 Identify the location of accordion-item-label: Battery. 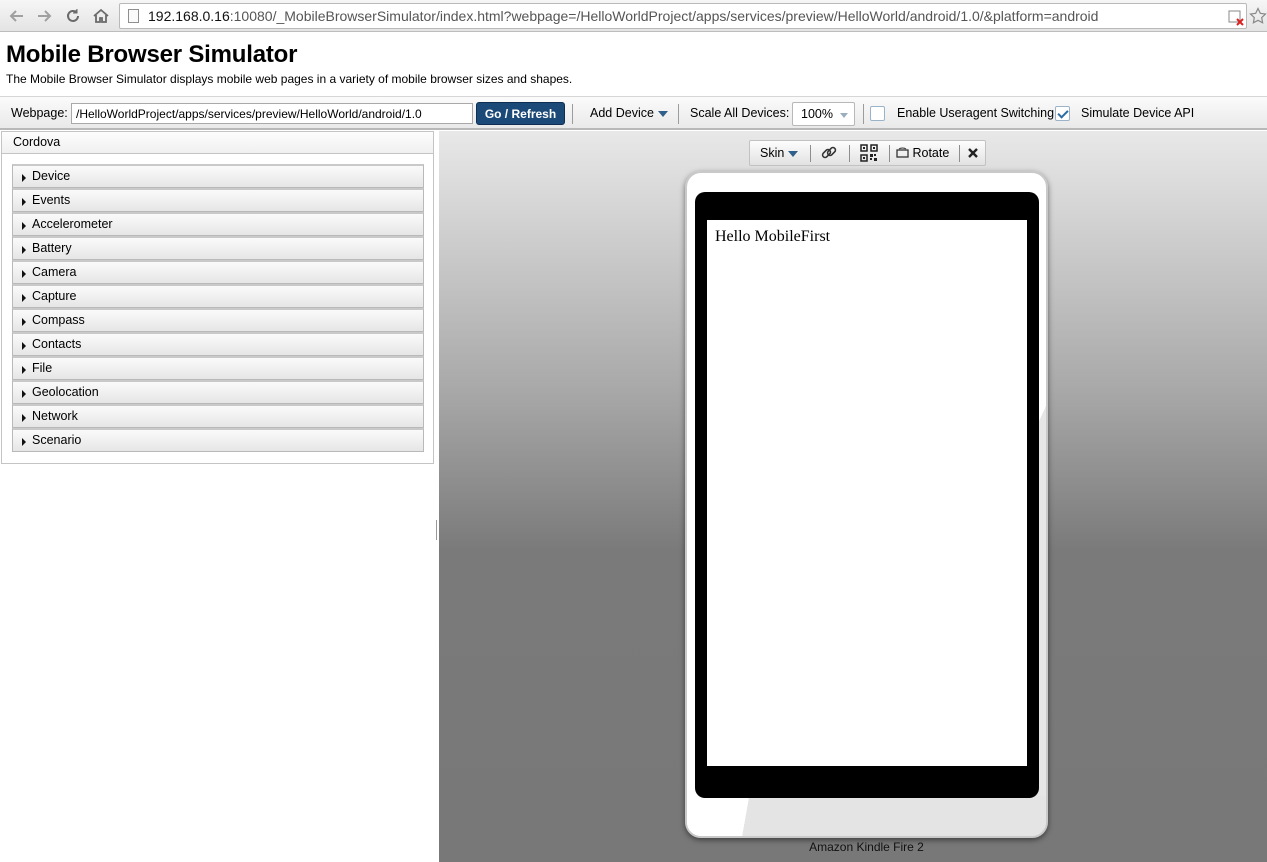
(52, 248).